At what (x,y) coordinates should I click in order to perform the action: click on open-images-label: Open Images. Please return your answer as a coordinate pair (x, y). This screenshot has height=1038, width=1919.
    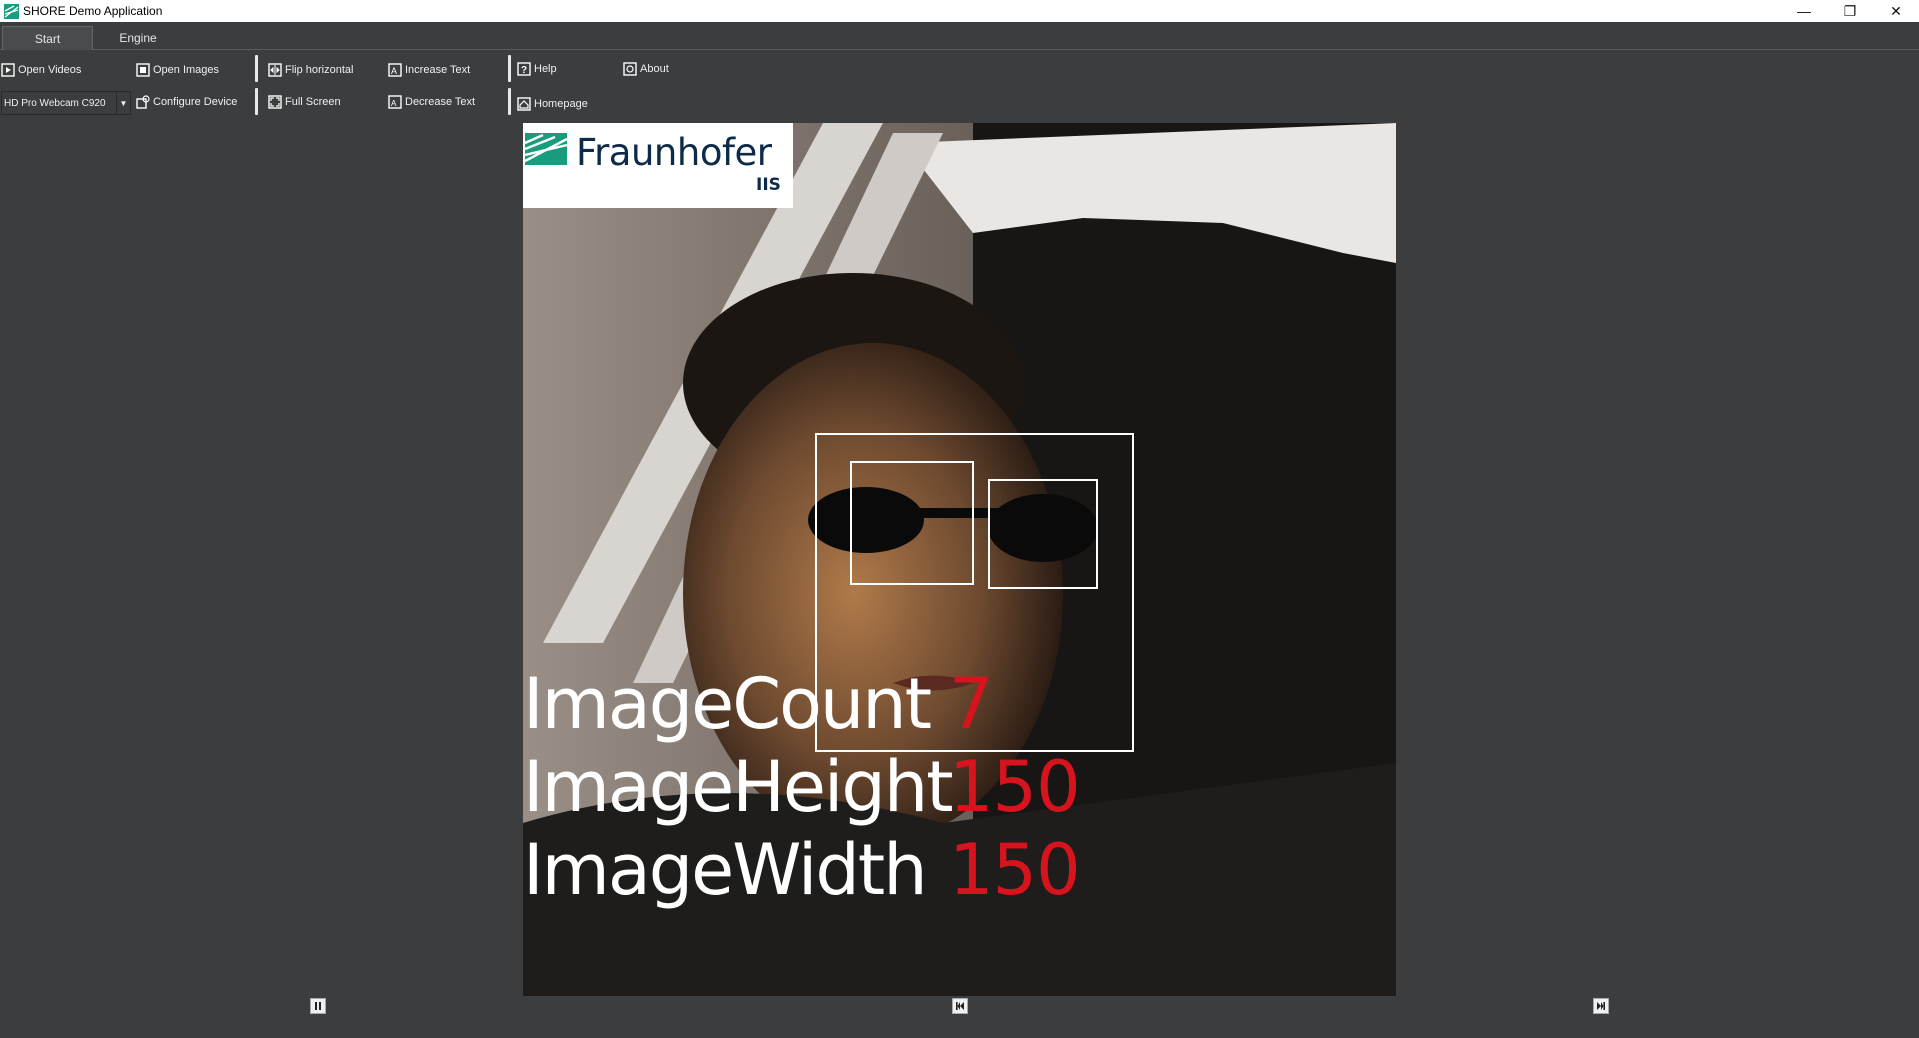
    Looking at the image, I should click on (186, 70).